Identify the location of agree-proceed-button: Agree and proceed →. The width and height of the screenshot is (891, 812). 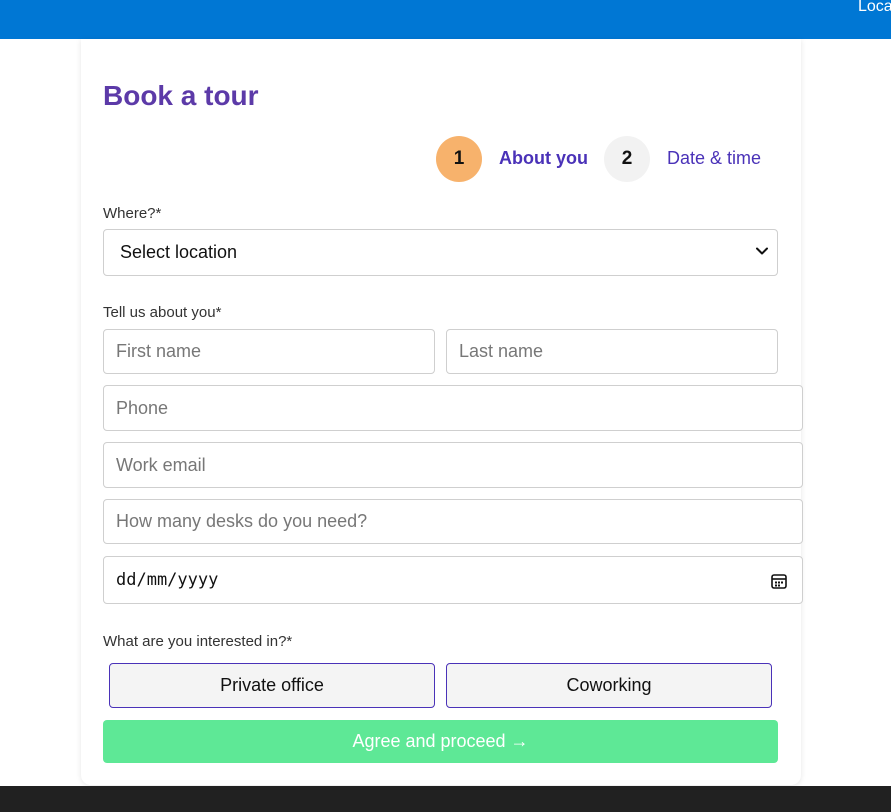
(440, 741).